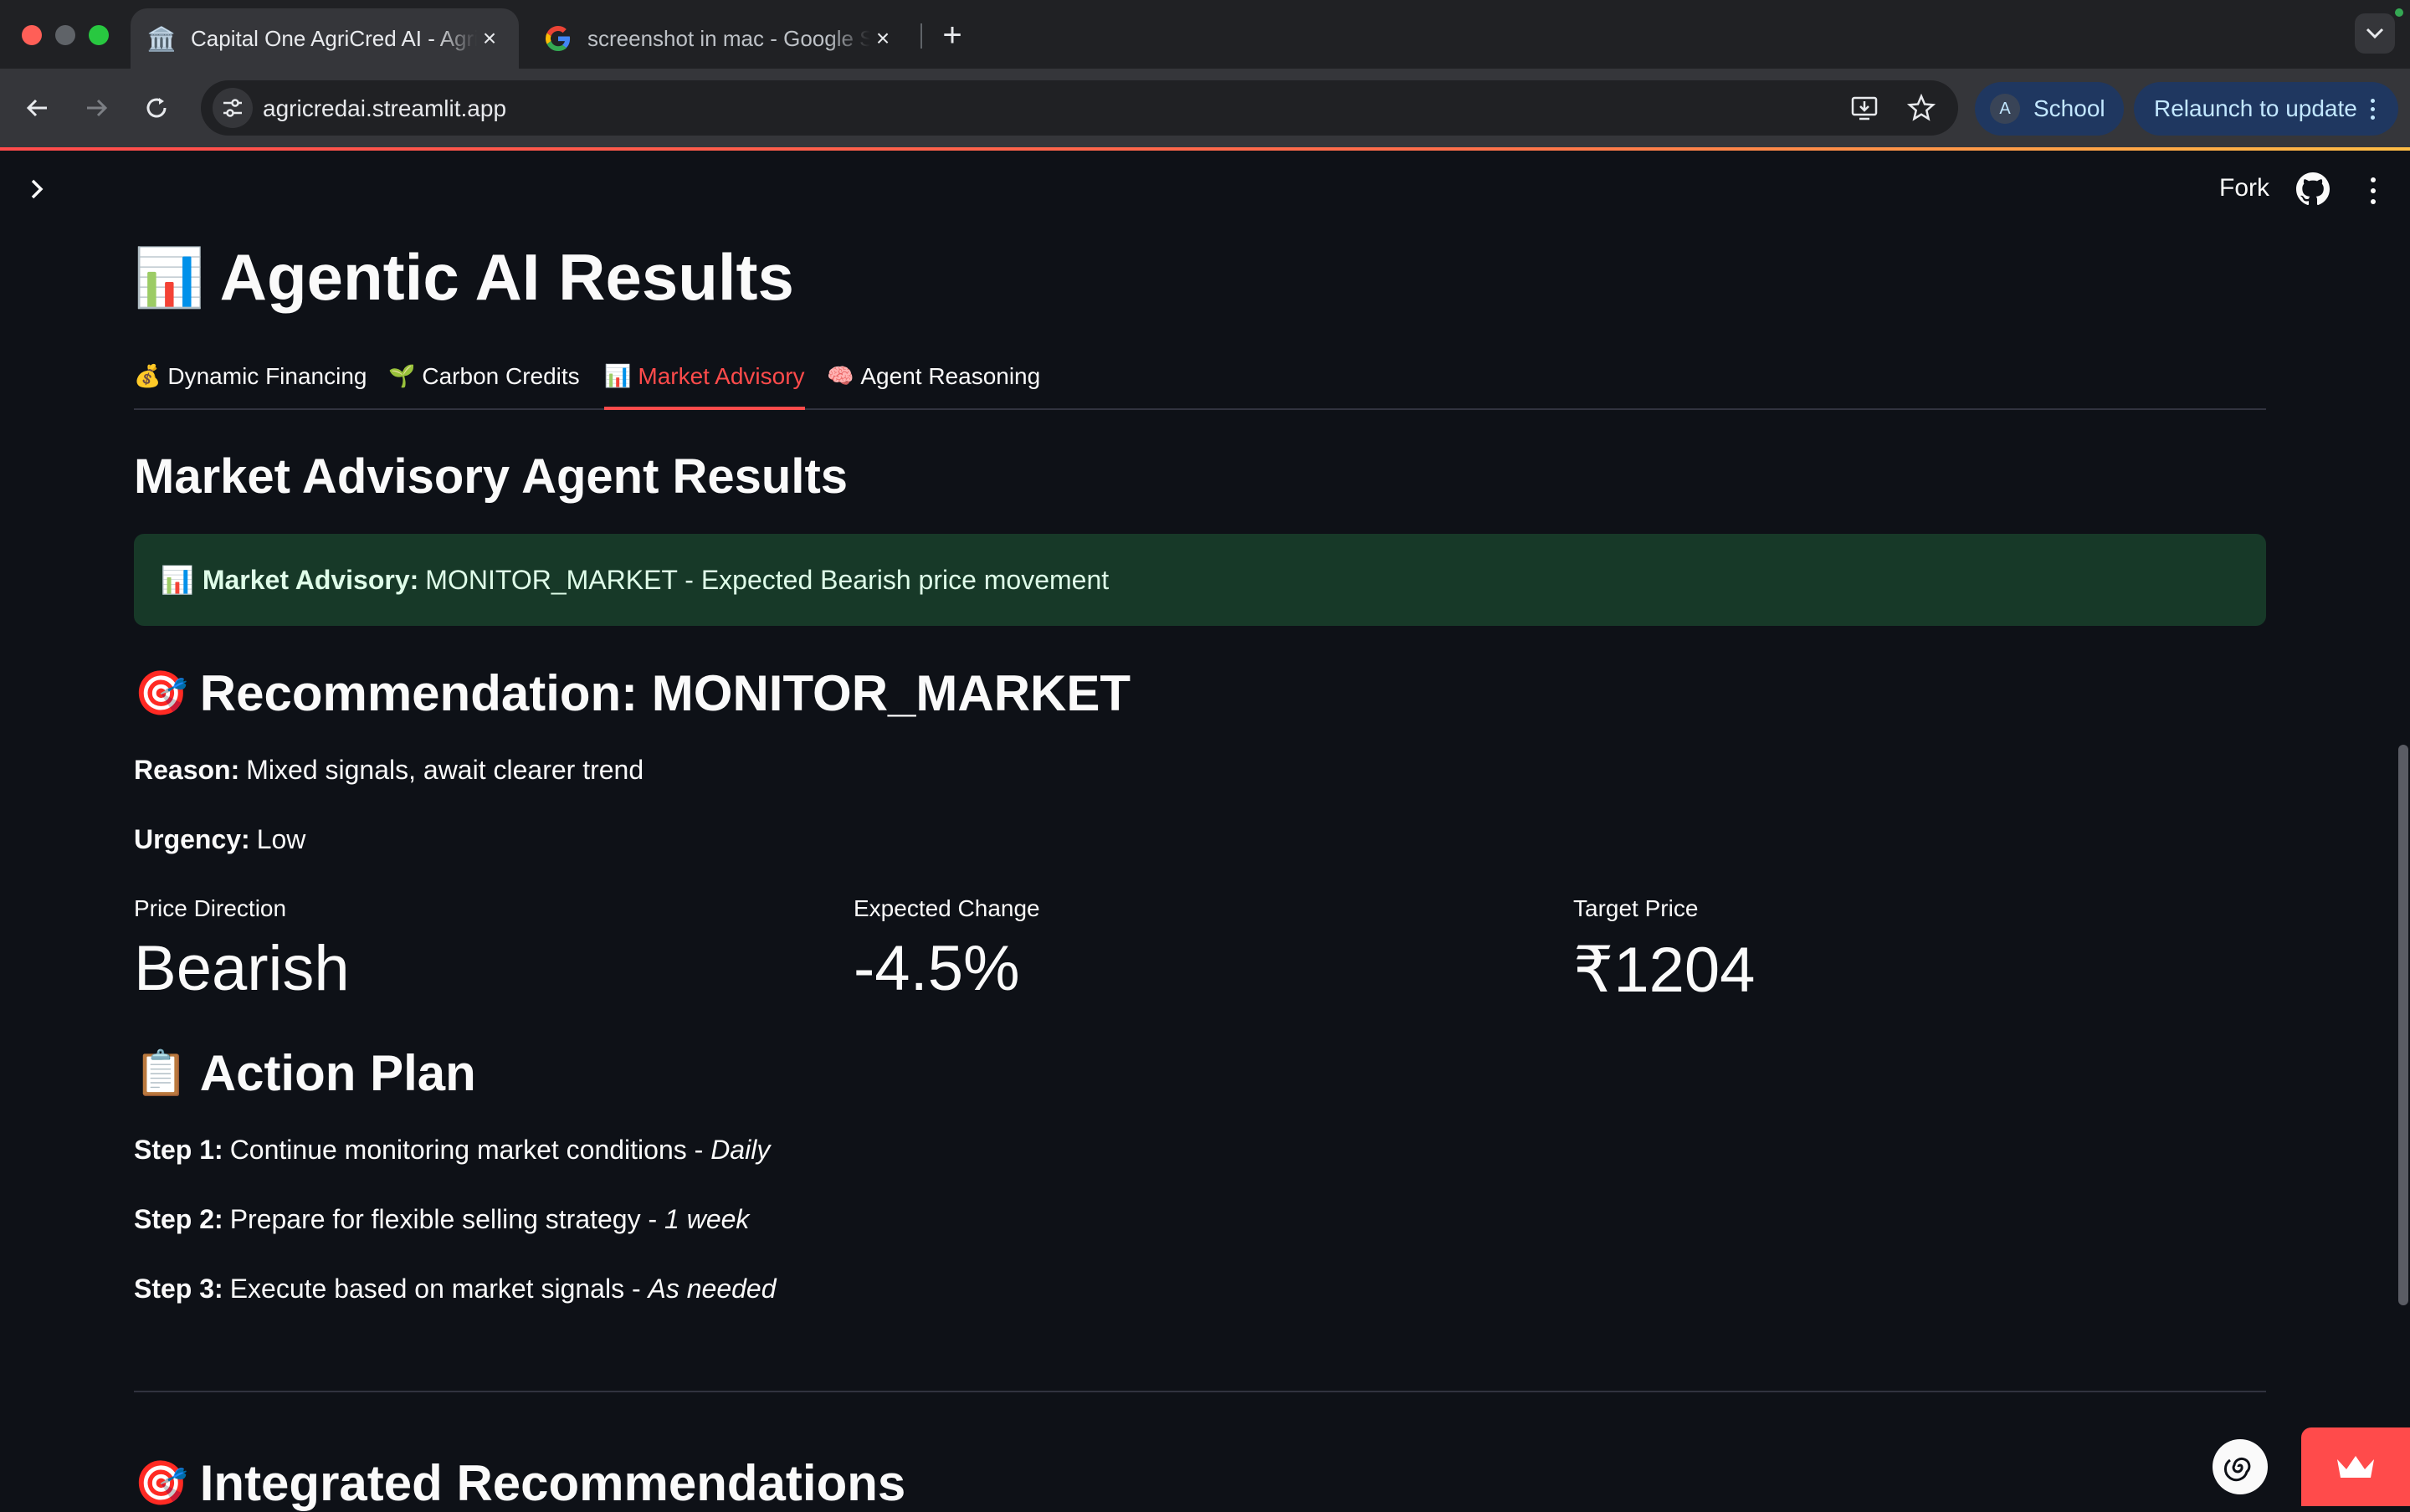 The height and width of the screenshot is (1512, 2410). I want to click on tab-search-button, so click(2375, 33).